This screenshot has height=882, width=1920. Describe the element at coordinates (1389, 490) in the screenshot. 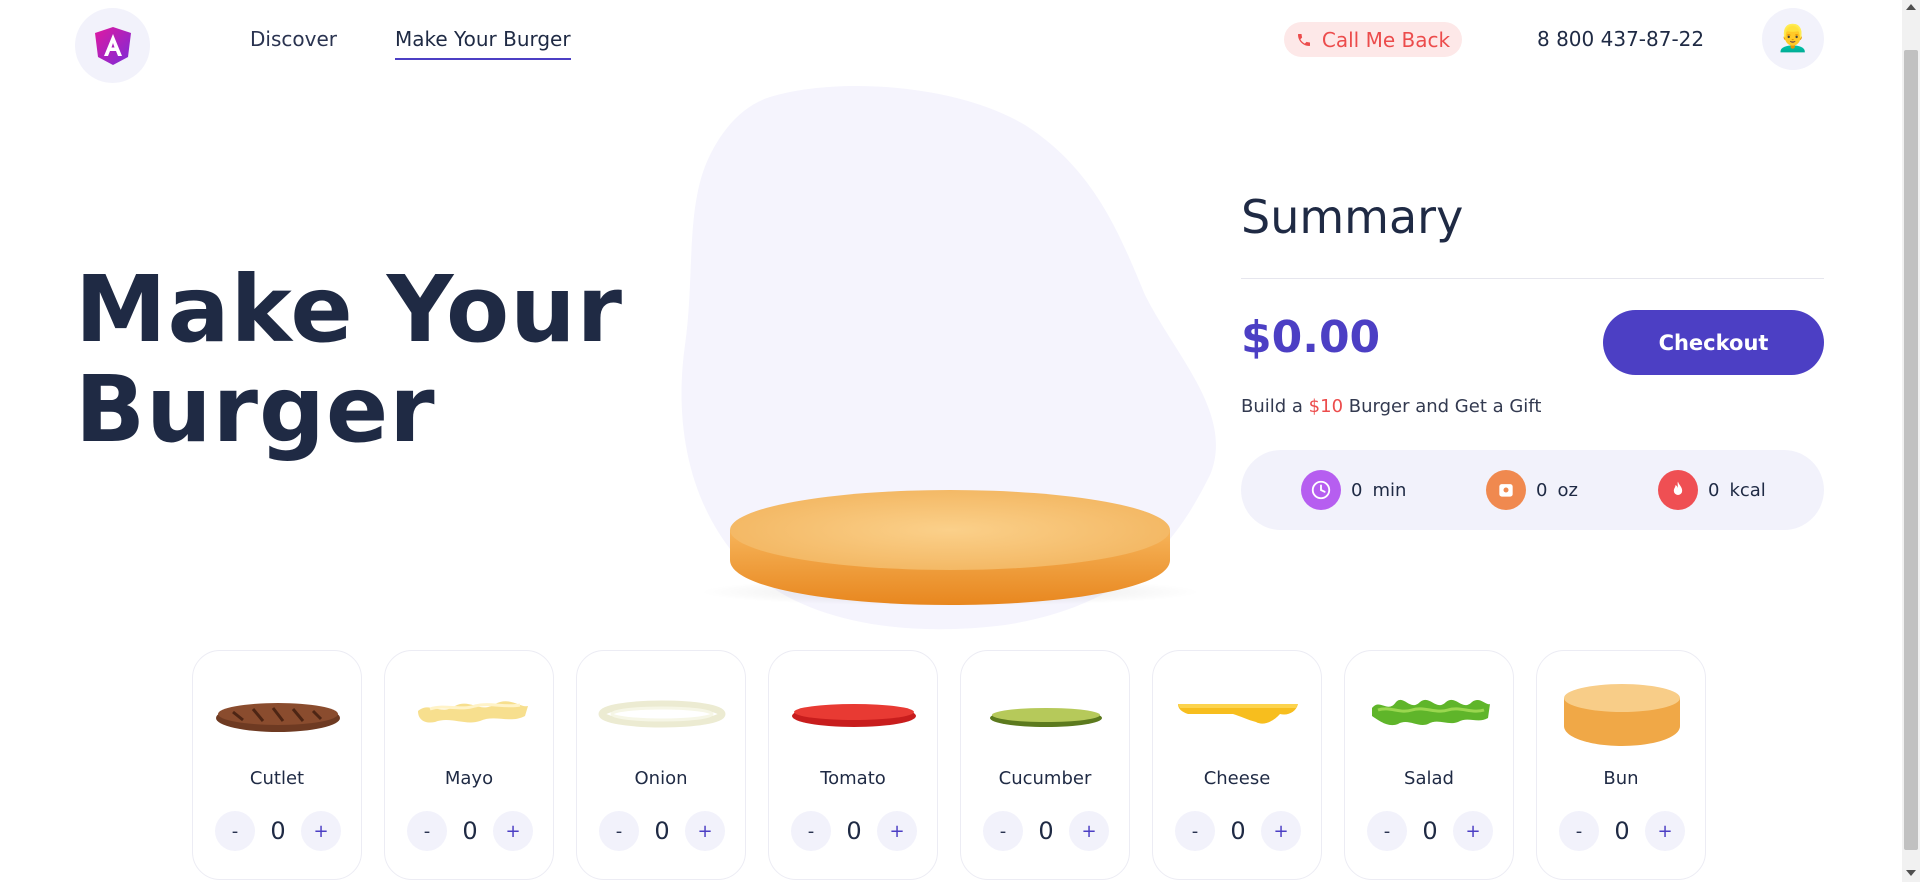

I see `stat-time-unit: min` at that location.